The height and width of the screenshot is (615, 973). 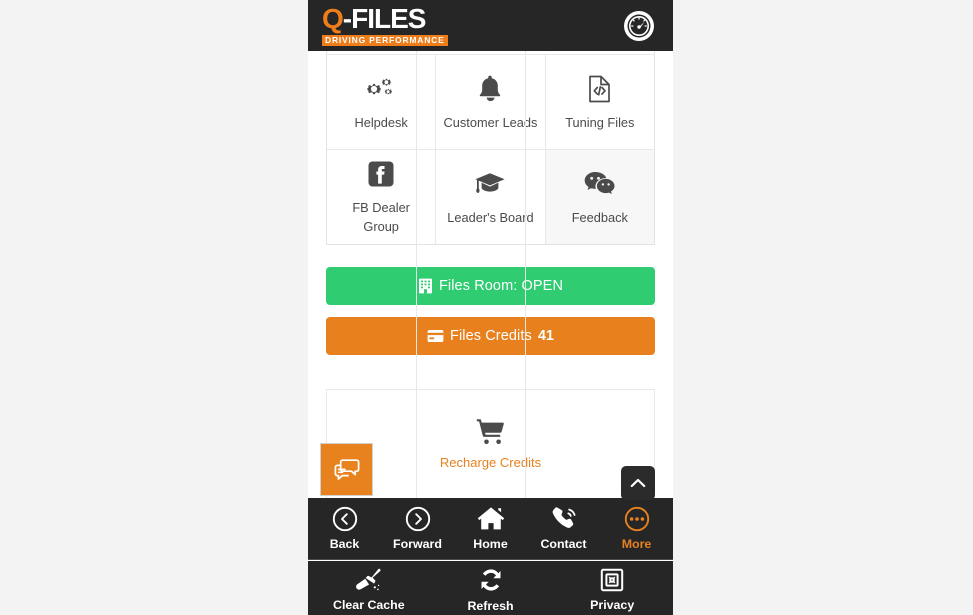 What do you see at coordinates (490, 217) in the screenshot?
I see `grid-item-label: Leader's Board` at bounding box center [490, 217].